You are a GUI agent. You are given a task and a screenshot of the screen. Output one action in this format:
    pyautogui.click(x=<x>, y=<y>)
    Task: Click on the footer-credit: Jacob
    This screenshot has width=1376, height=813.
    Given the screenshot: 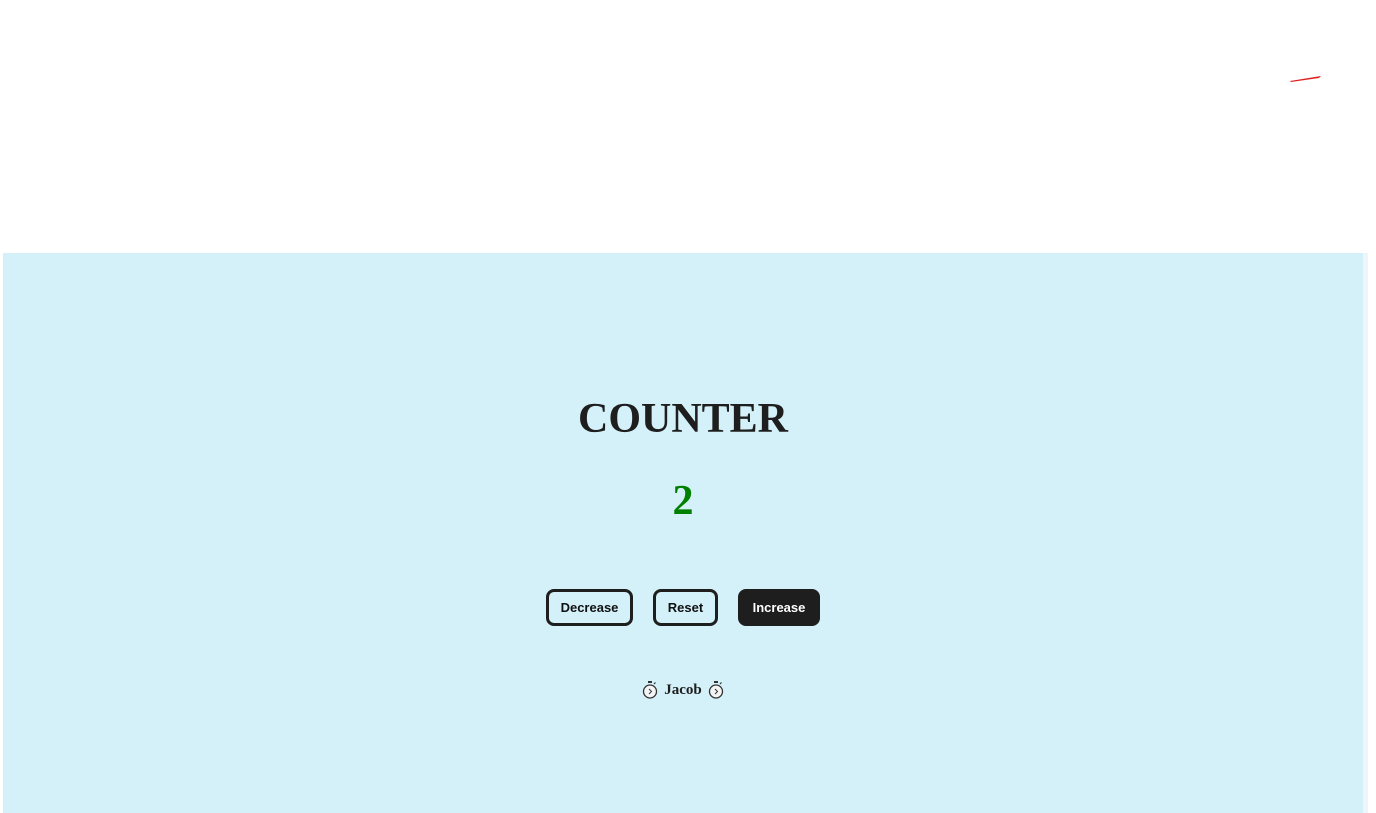 What is the action you would take?
    pyautogui.click(x=683, y=690)
    